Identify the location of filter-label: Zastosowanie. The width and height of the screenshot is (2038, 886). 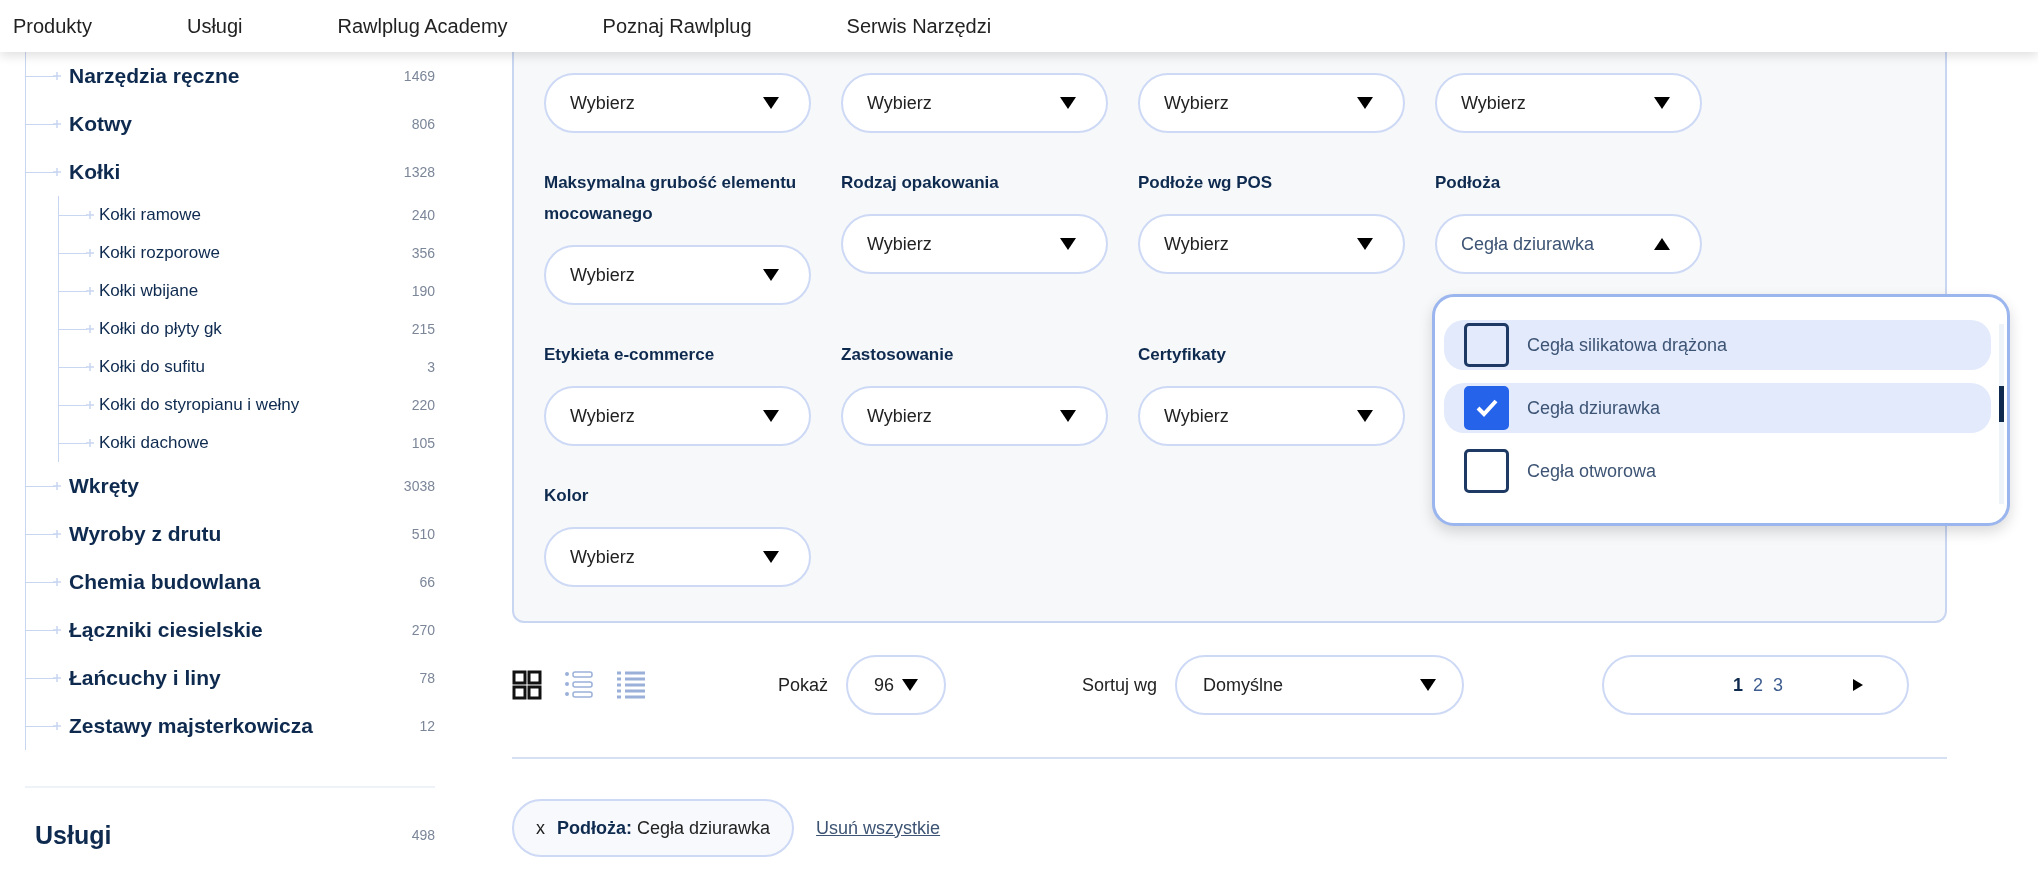
(898, 355).